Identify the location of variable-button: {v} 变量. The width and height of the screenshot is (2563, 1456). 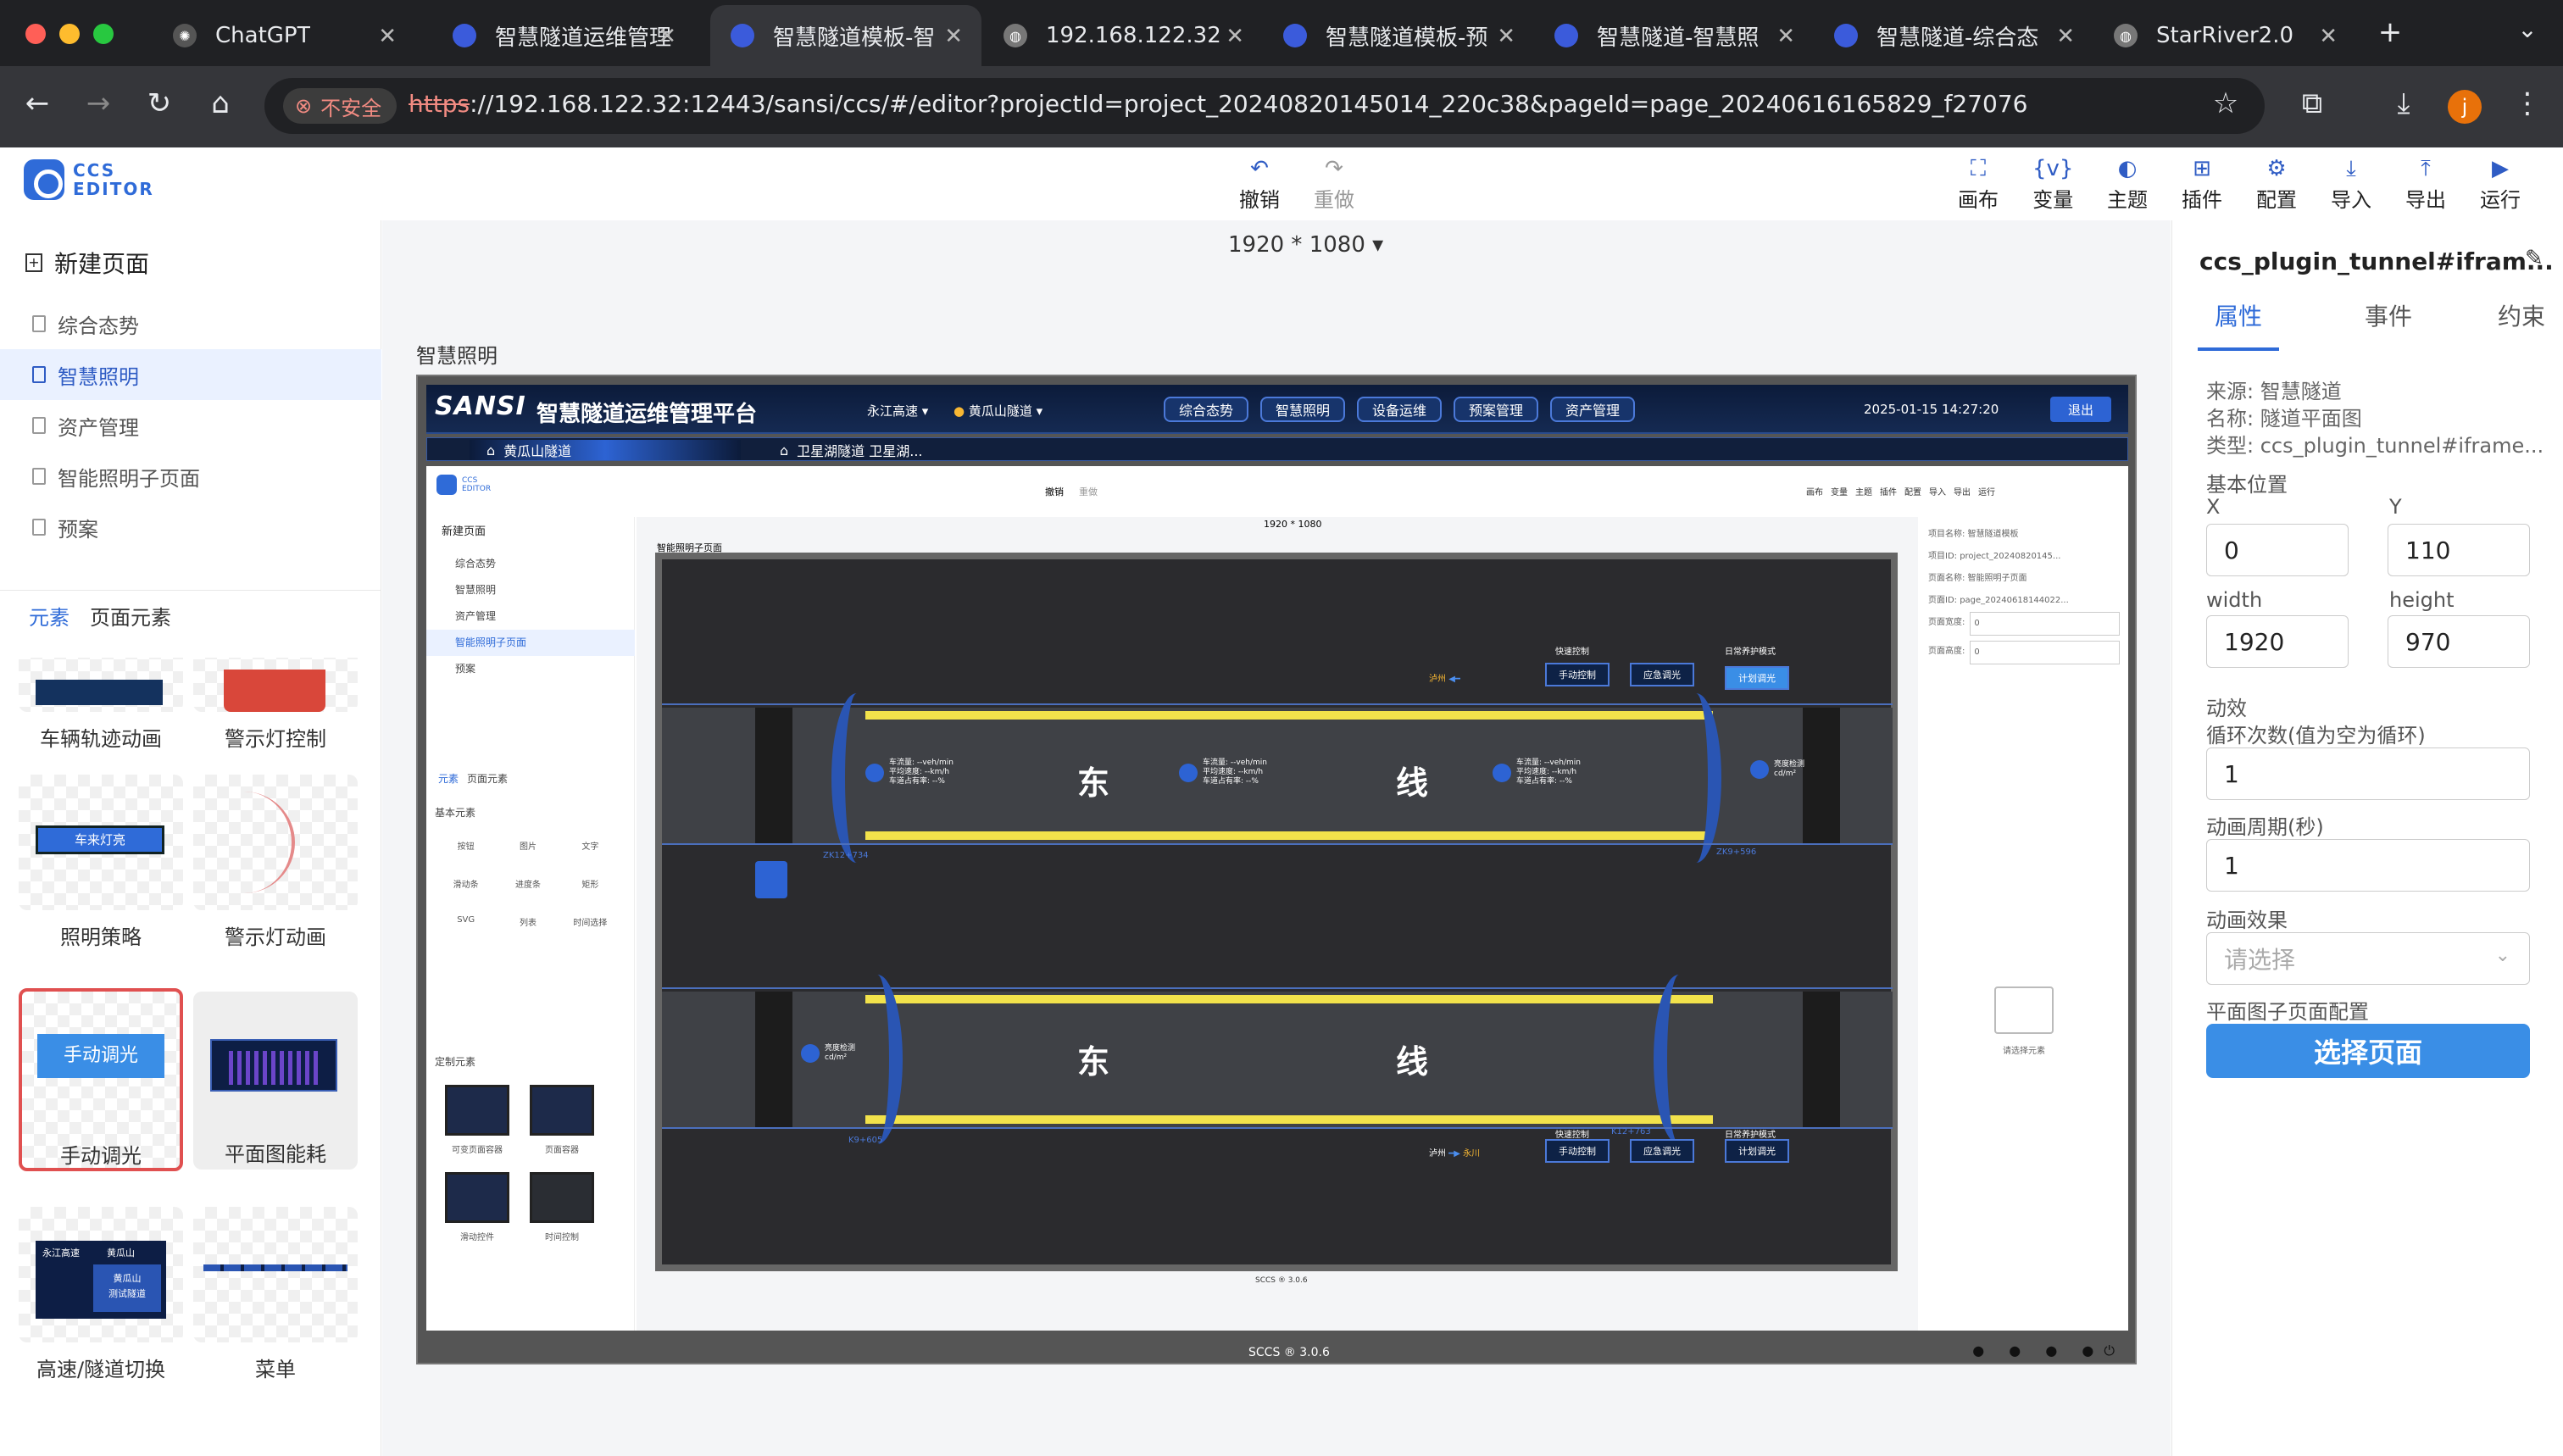
(2052, 185).